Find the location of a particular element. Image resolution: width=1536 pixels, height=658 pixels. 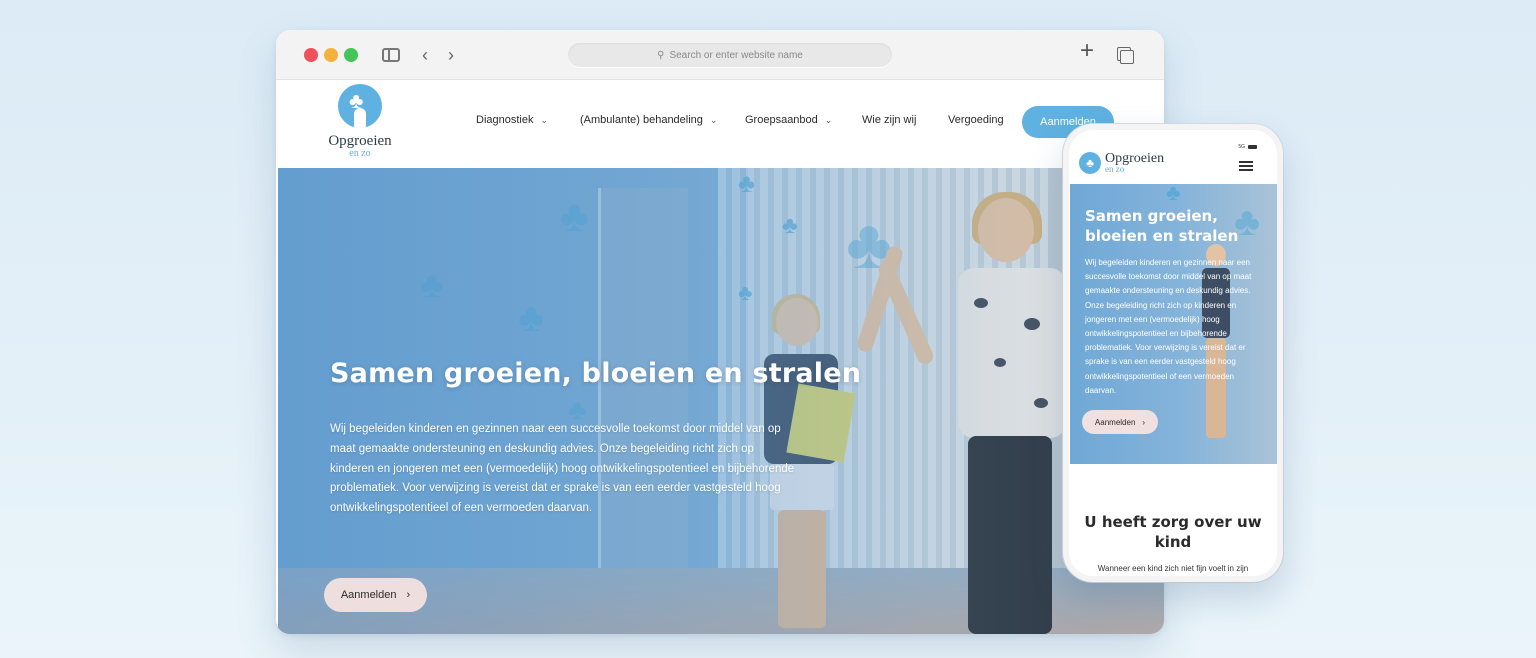

nav-item-label: Vergoeding is located at coordinates (976, 120).